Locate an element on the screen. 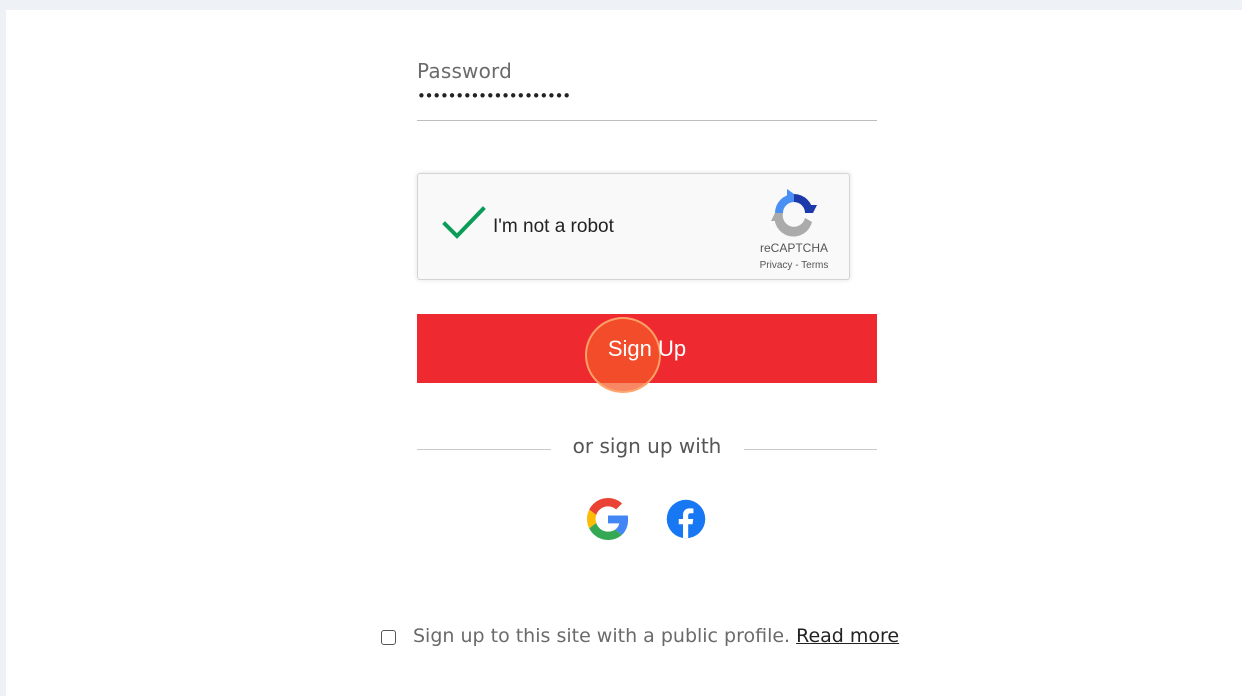 The image size is (1242, 696). divider-text: or sign up with is located at coordinates (647, 446).